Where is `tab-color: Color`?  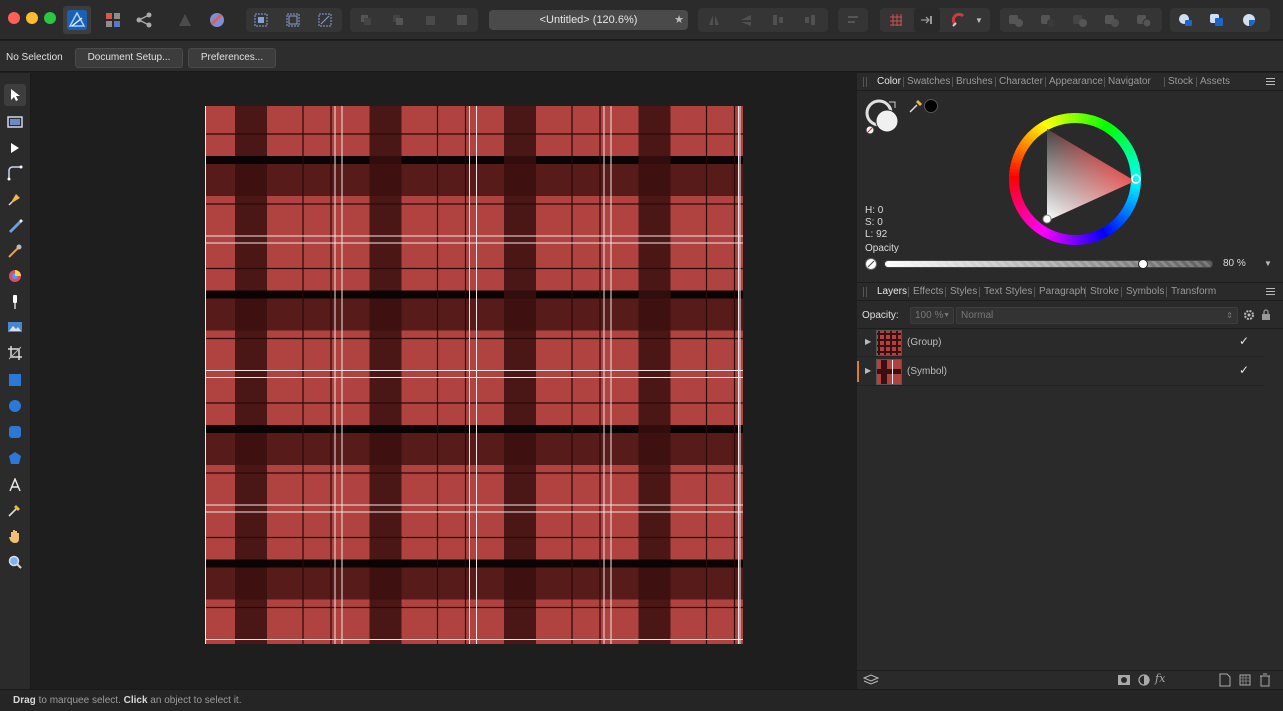 tab-color: Color is located at coordinates (889, 81).